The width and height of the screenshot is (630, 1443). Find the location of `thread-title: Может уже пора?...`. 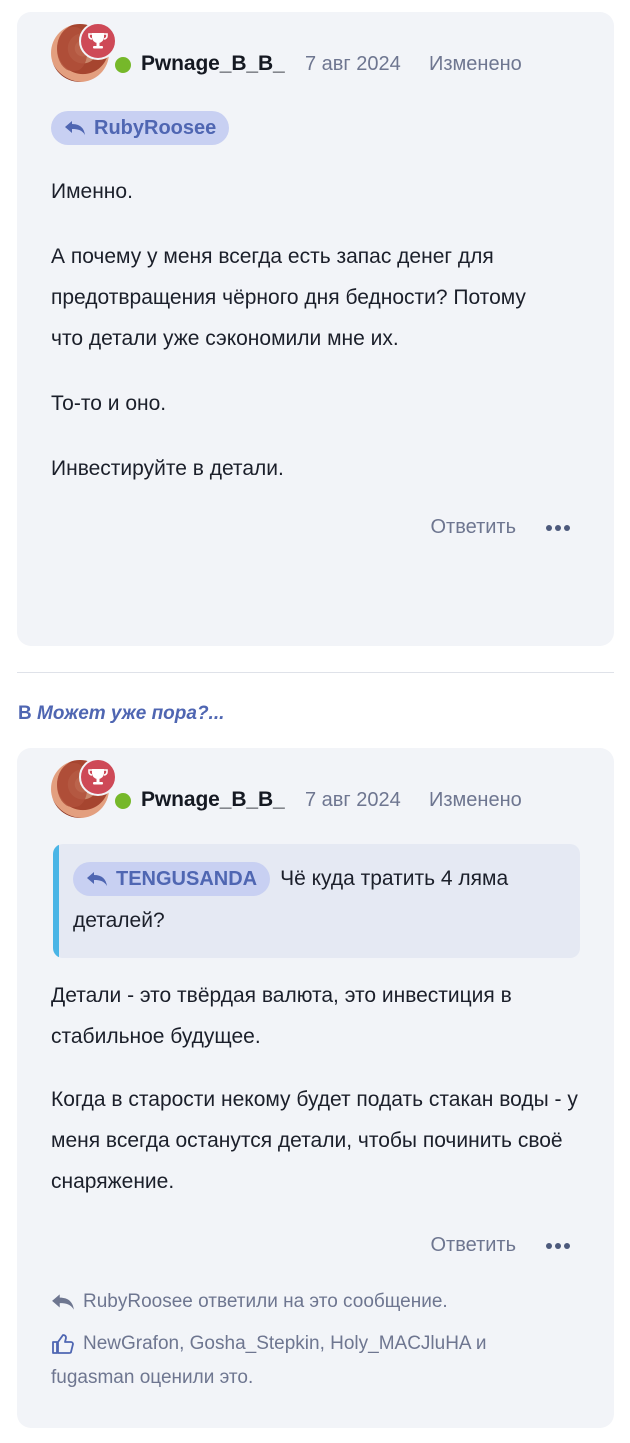

thread-title: Может уже пора?... is located at coordinates (130, 713).